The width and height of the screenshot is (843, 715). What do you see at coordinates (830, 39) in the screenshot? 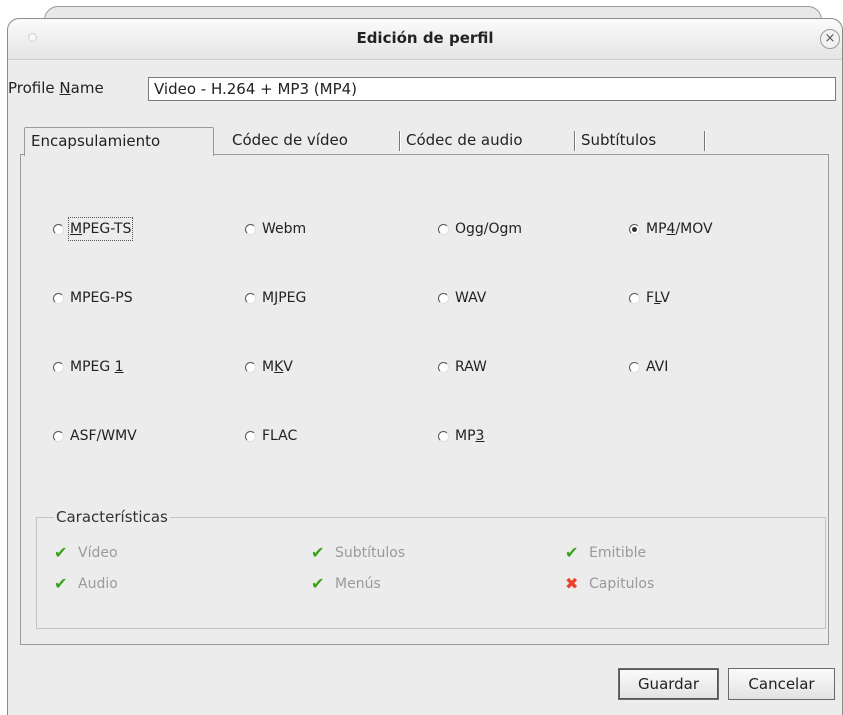
I see `close-icon: ×` at bounding box center [830, 39].